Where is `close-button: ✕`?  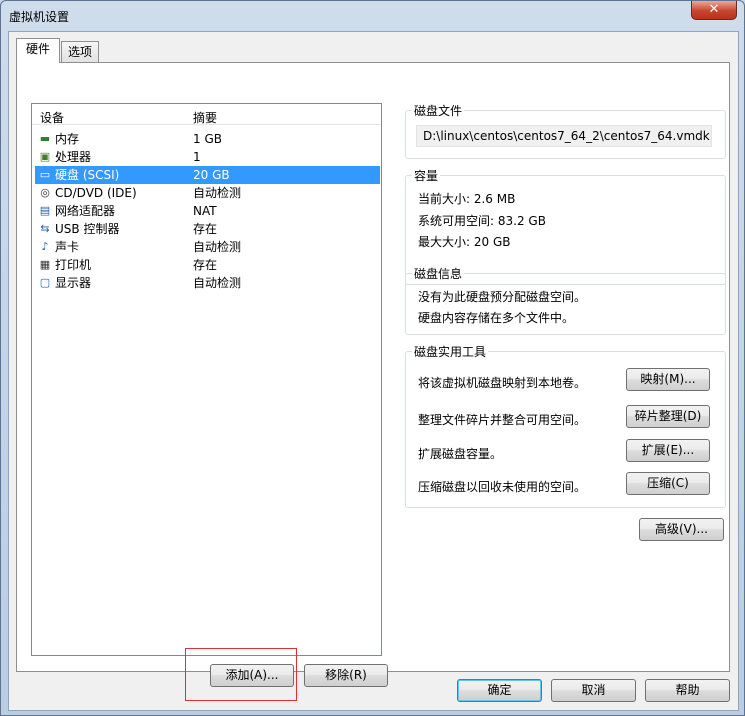 close-button: ✕ is located at coordinates (714, 10).